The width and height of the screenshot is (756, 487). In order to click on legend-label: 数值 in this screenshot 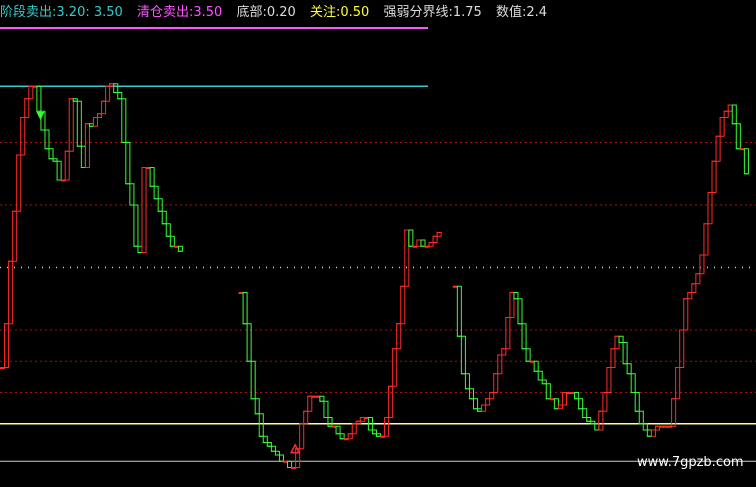, I will do `click(508, 12)`.